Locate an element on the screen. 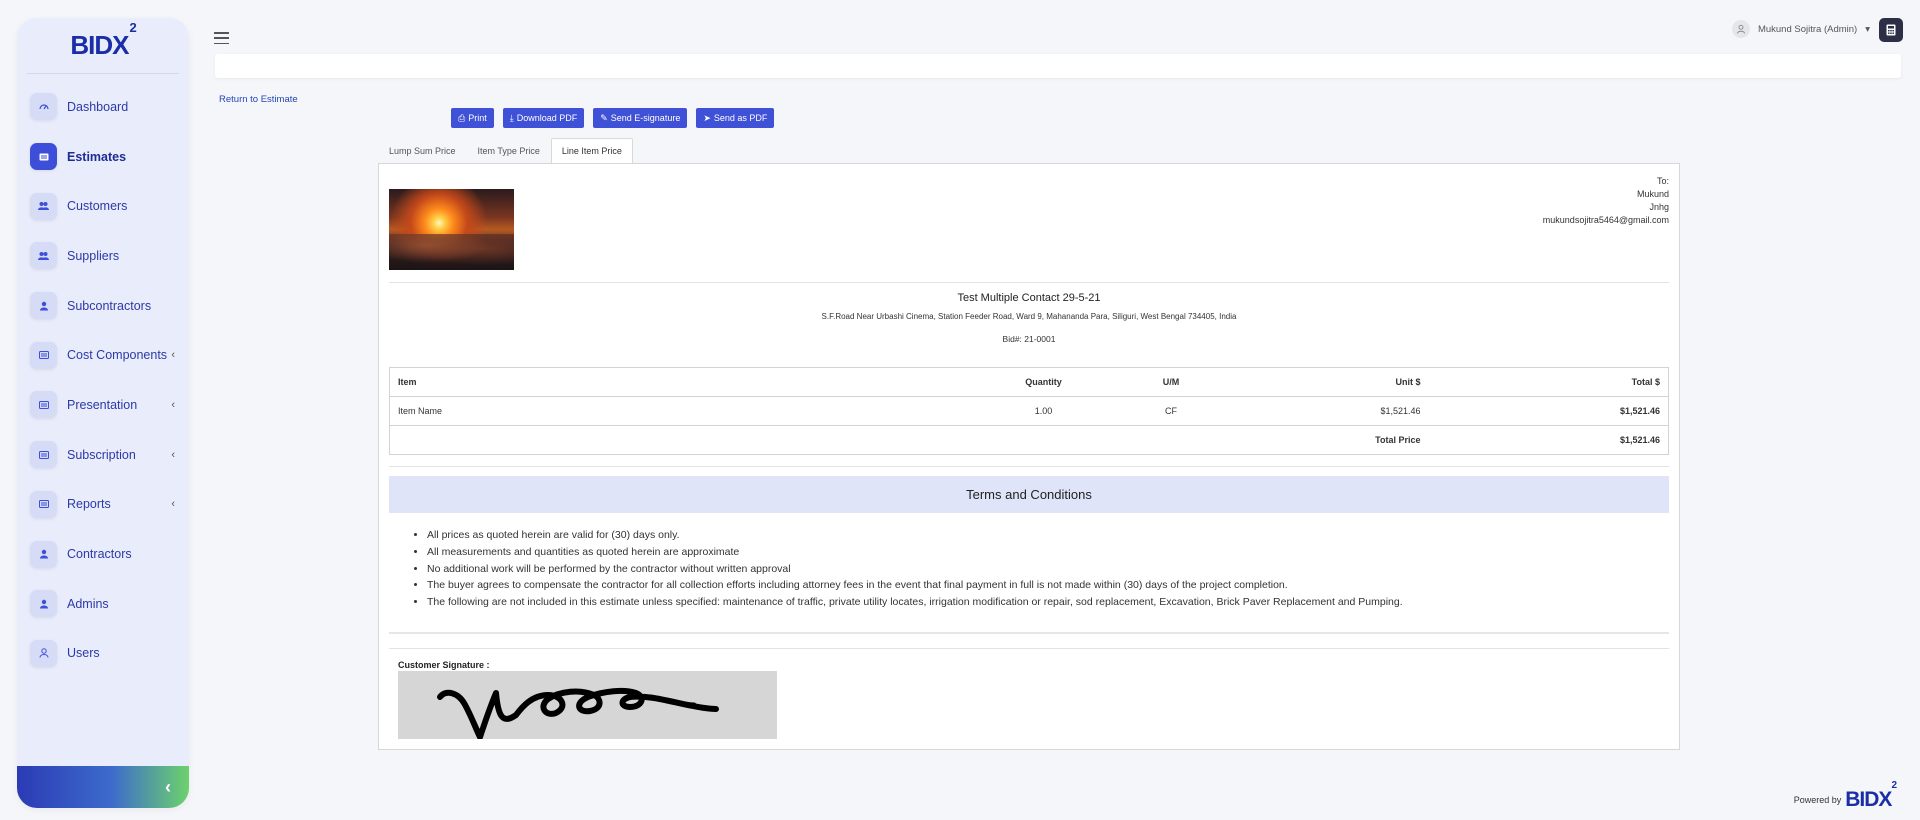 This screenshot has height=820, width=1920. sidebar-item-label: Presentation is located at coordinates (102, 404).